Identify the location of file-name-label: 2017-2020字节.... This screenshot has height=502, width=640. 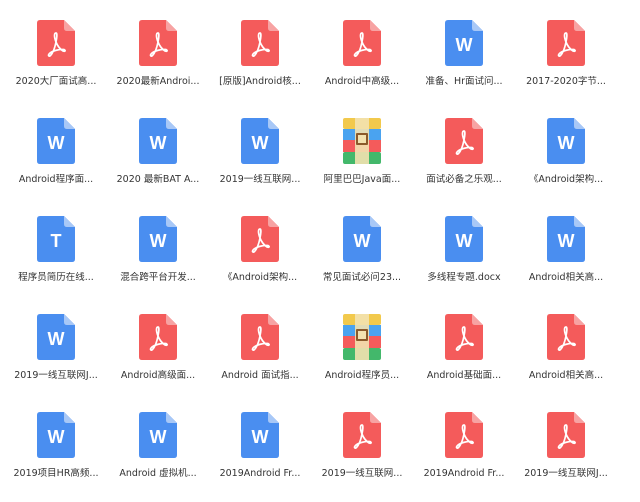
(566, 81).